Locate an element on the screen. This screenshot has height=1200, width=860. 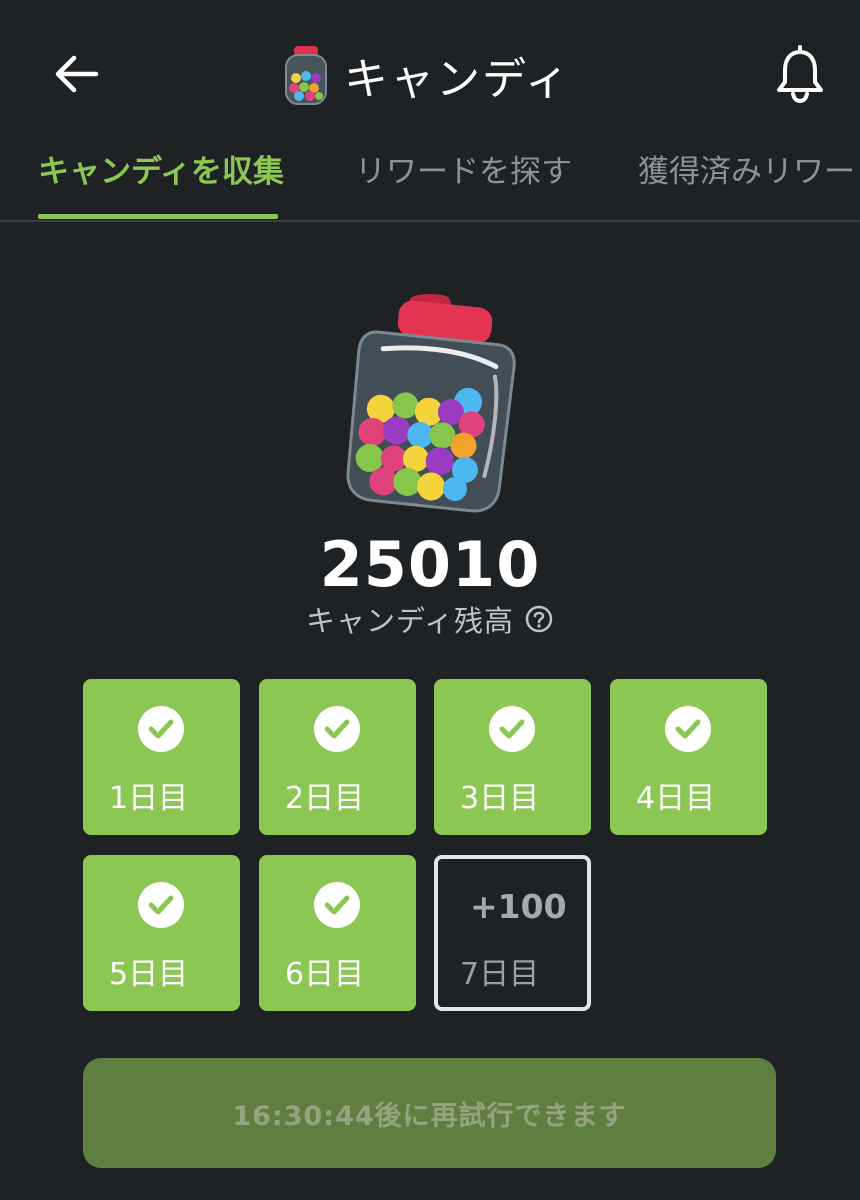
page-title-group: キャンディ is located at coordinates (426, 75).